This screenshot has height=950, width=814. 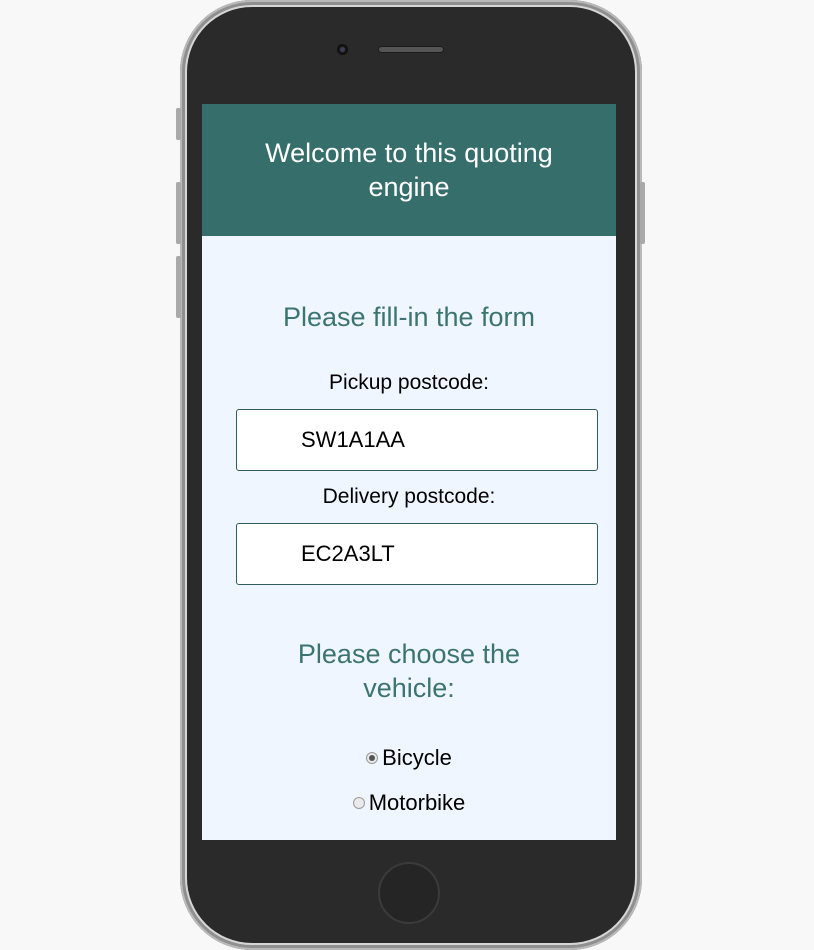 I want to click on motorbike-radio, so click(x=358, y=803).